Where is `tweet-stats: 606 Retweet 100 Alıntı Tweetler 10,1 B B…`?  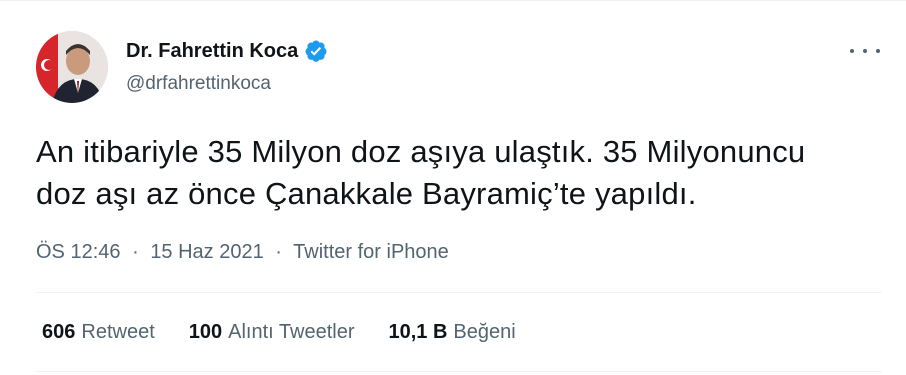 tweet-stats: 606 Retweet 100 Alıntı Tweetler 10,1 B B… is located at coordinates (279, 332).